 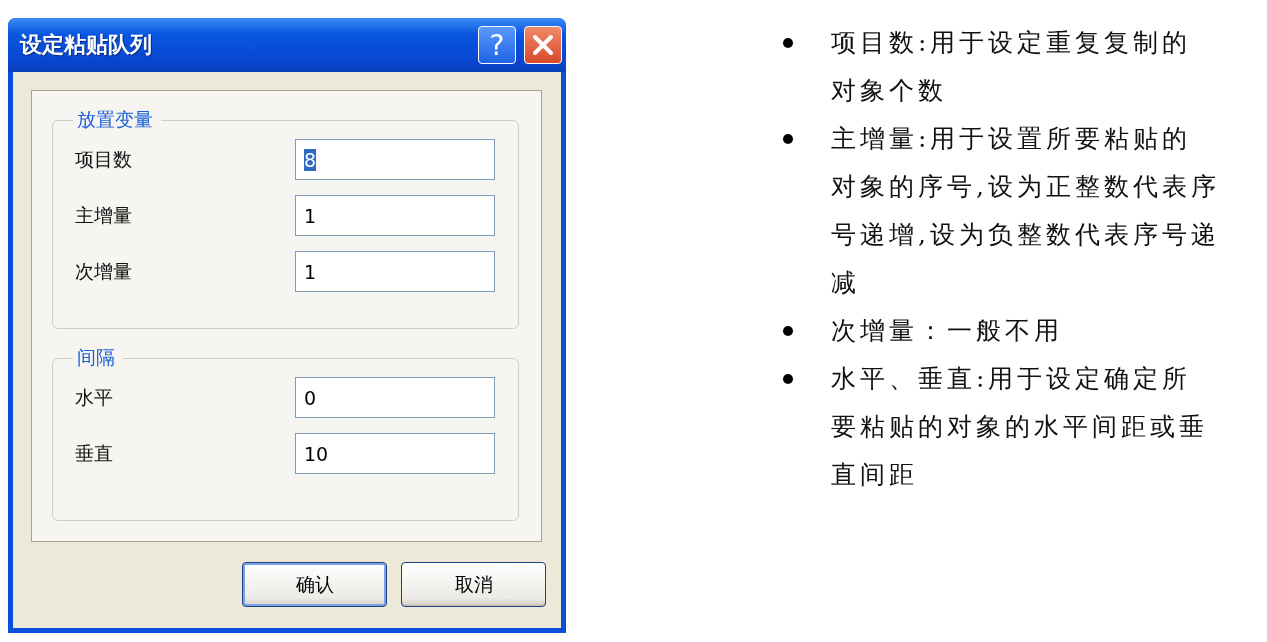 What do you see at coordinates (1012, 67) in the screenshot?
I see `note-text: 项目数:用于设定重复复制的对象个数` at bounding box center [1012, 67].